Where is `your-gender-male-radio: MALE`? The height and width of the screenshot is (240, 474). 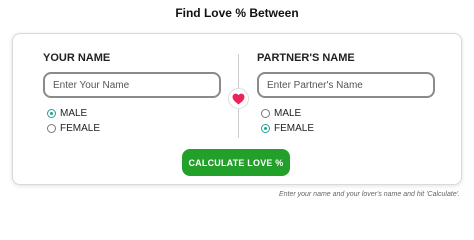
your-gender-male-radio: MALE is located at coordinates (67, 113).